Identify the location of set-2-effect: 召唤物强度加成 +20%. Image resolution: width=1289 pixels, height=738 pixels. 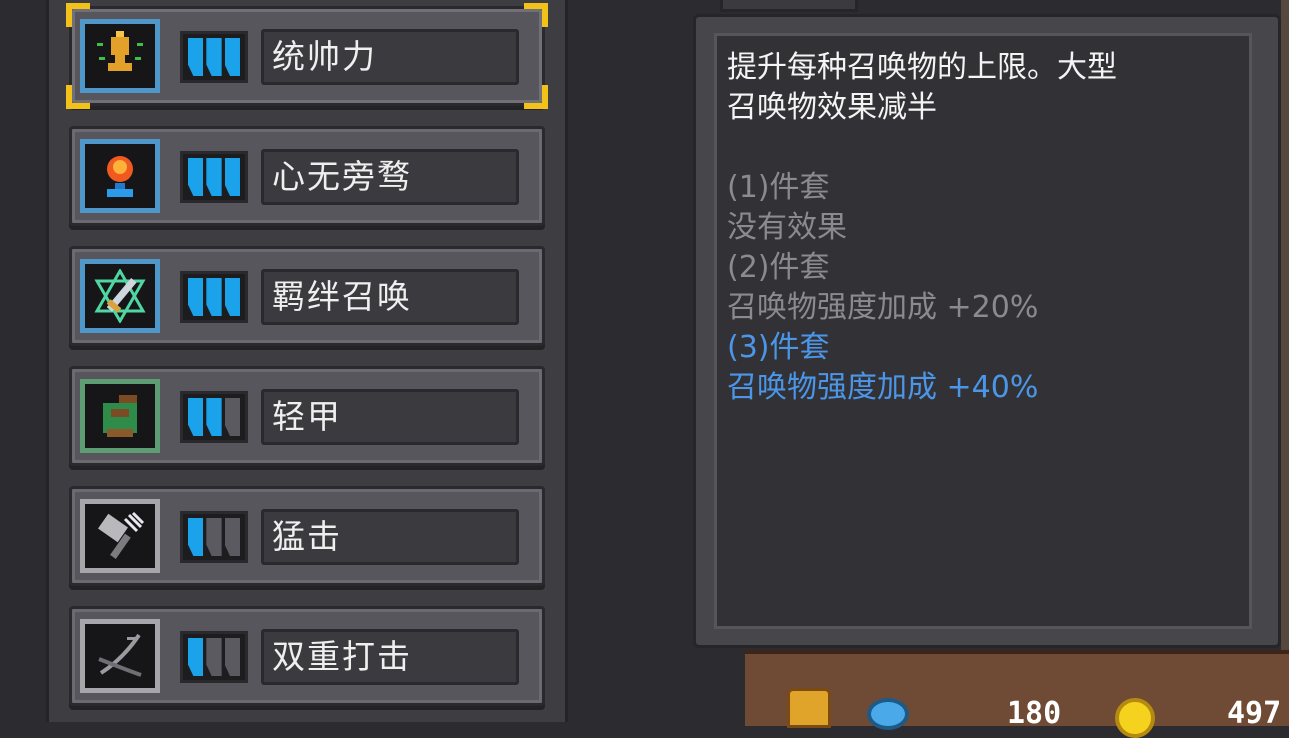
(883, 307).